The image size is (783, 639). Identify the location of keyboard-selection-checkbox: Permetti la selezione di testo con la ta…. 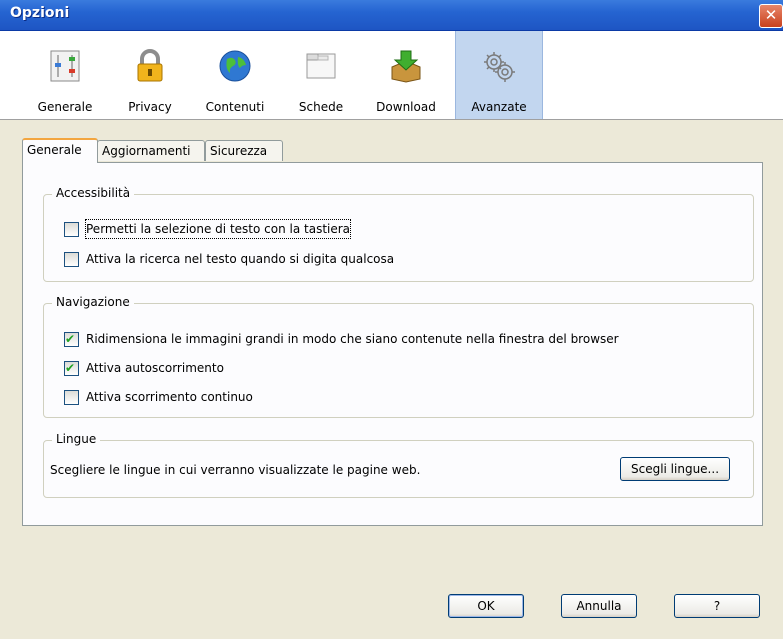
(234, 229).